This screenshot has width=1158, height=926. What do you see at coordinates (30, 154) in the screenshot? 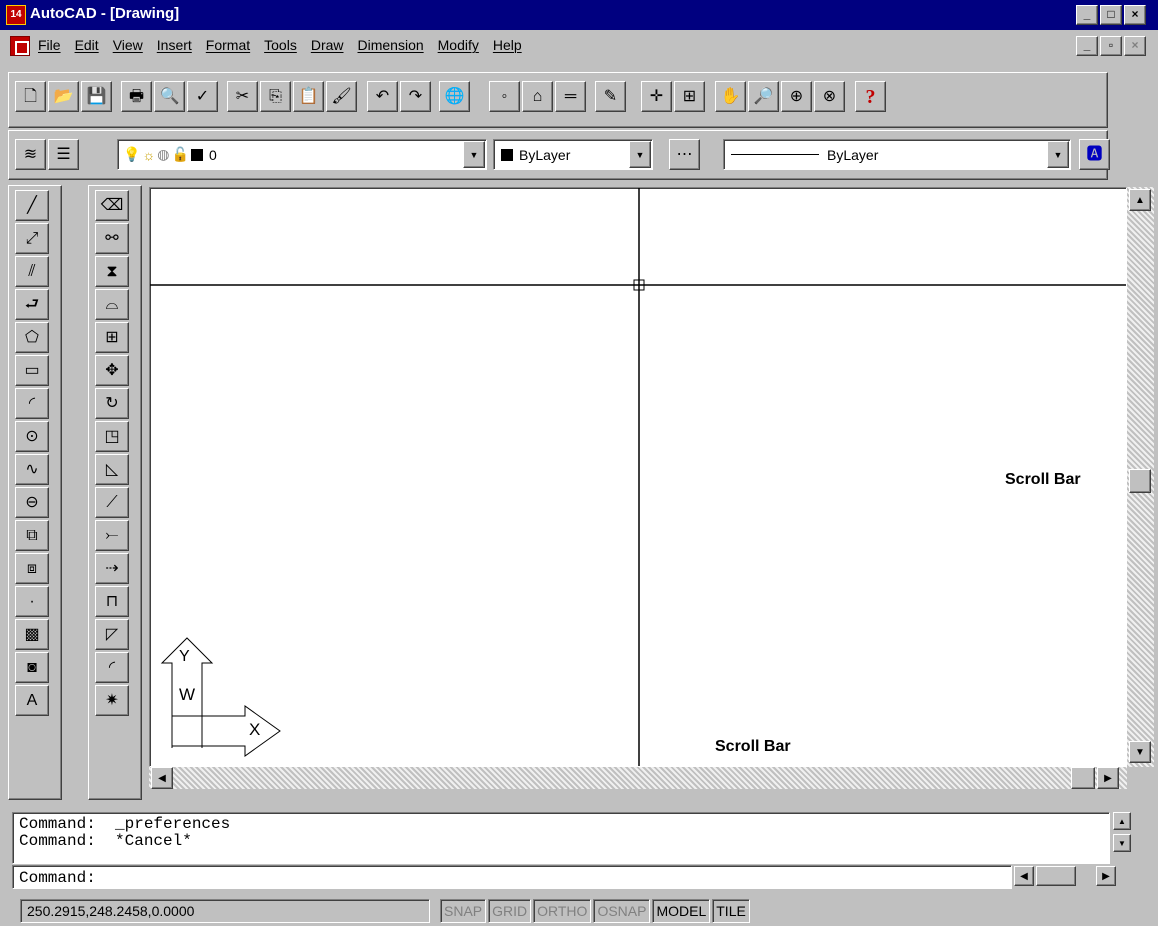
I see `make-object-layer-current-icon: ≋` at bounding box center [30, 154].